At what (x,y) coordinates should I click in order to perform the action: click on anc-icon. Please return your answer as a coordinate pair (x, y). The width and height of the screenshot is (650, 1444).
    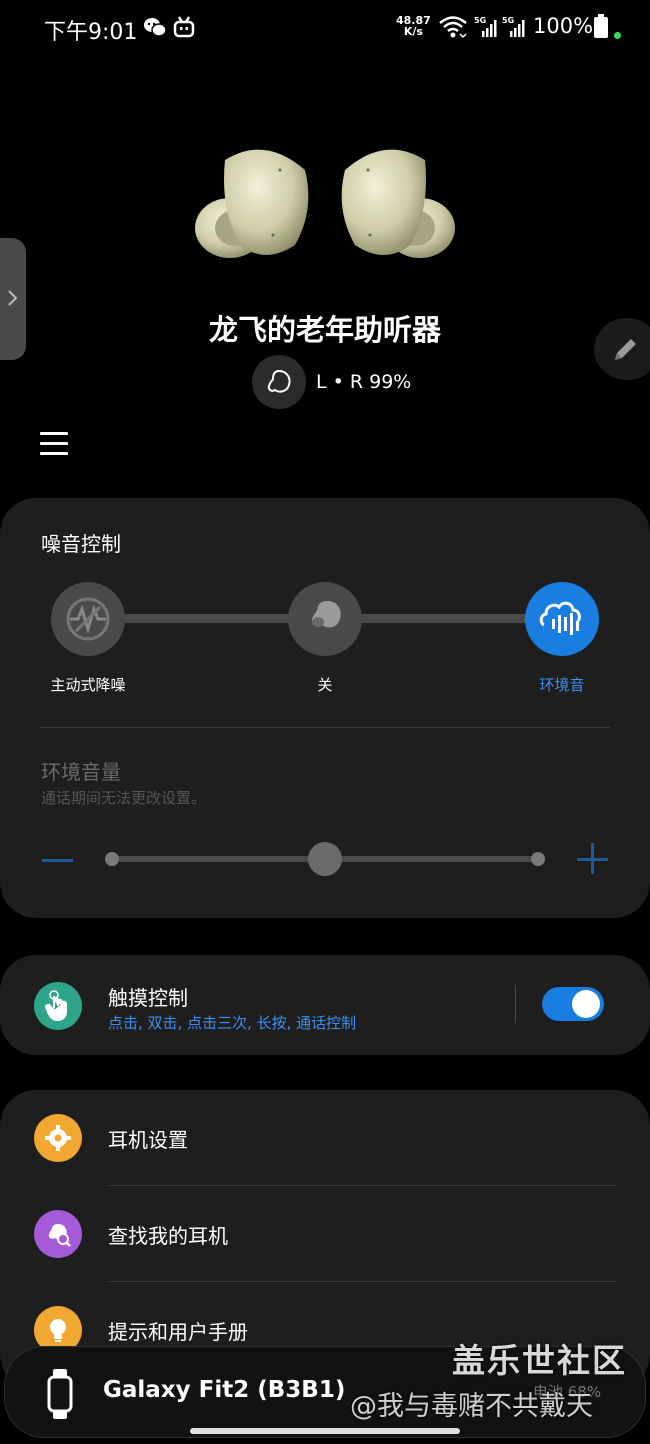
    Looking at the image, I should click on (88, 619).